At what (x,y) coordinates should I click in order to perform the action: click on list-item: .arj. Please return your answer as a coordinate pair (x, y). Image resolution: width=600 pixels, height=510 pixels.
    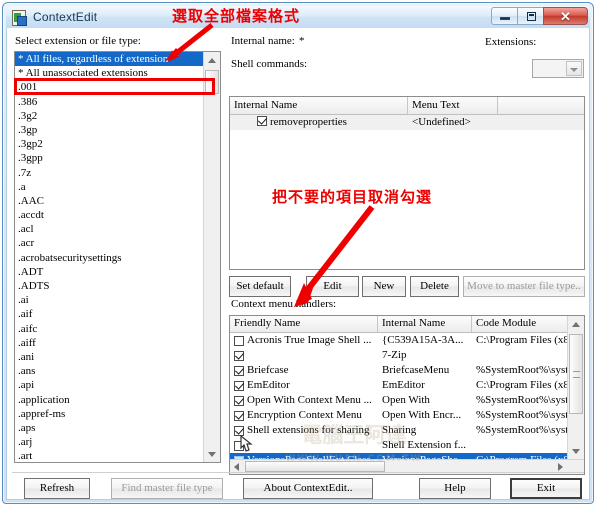
    Looking at the image, I should click on (109, 442).